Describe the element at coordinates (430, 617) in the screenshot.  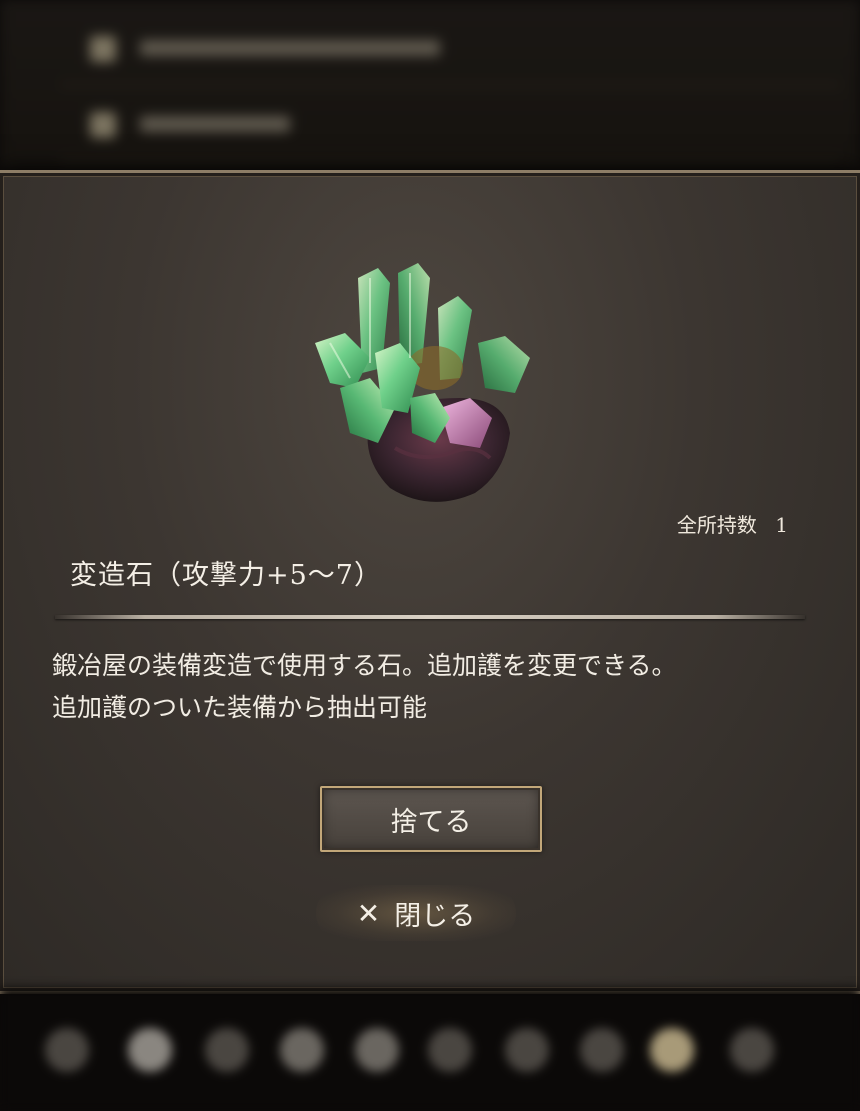
I see `divider` at that location.